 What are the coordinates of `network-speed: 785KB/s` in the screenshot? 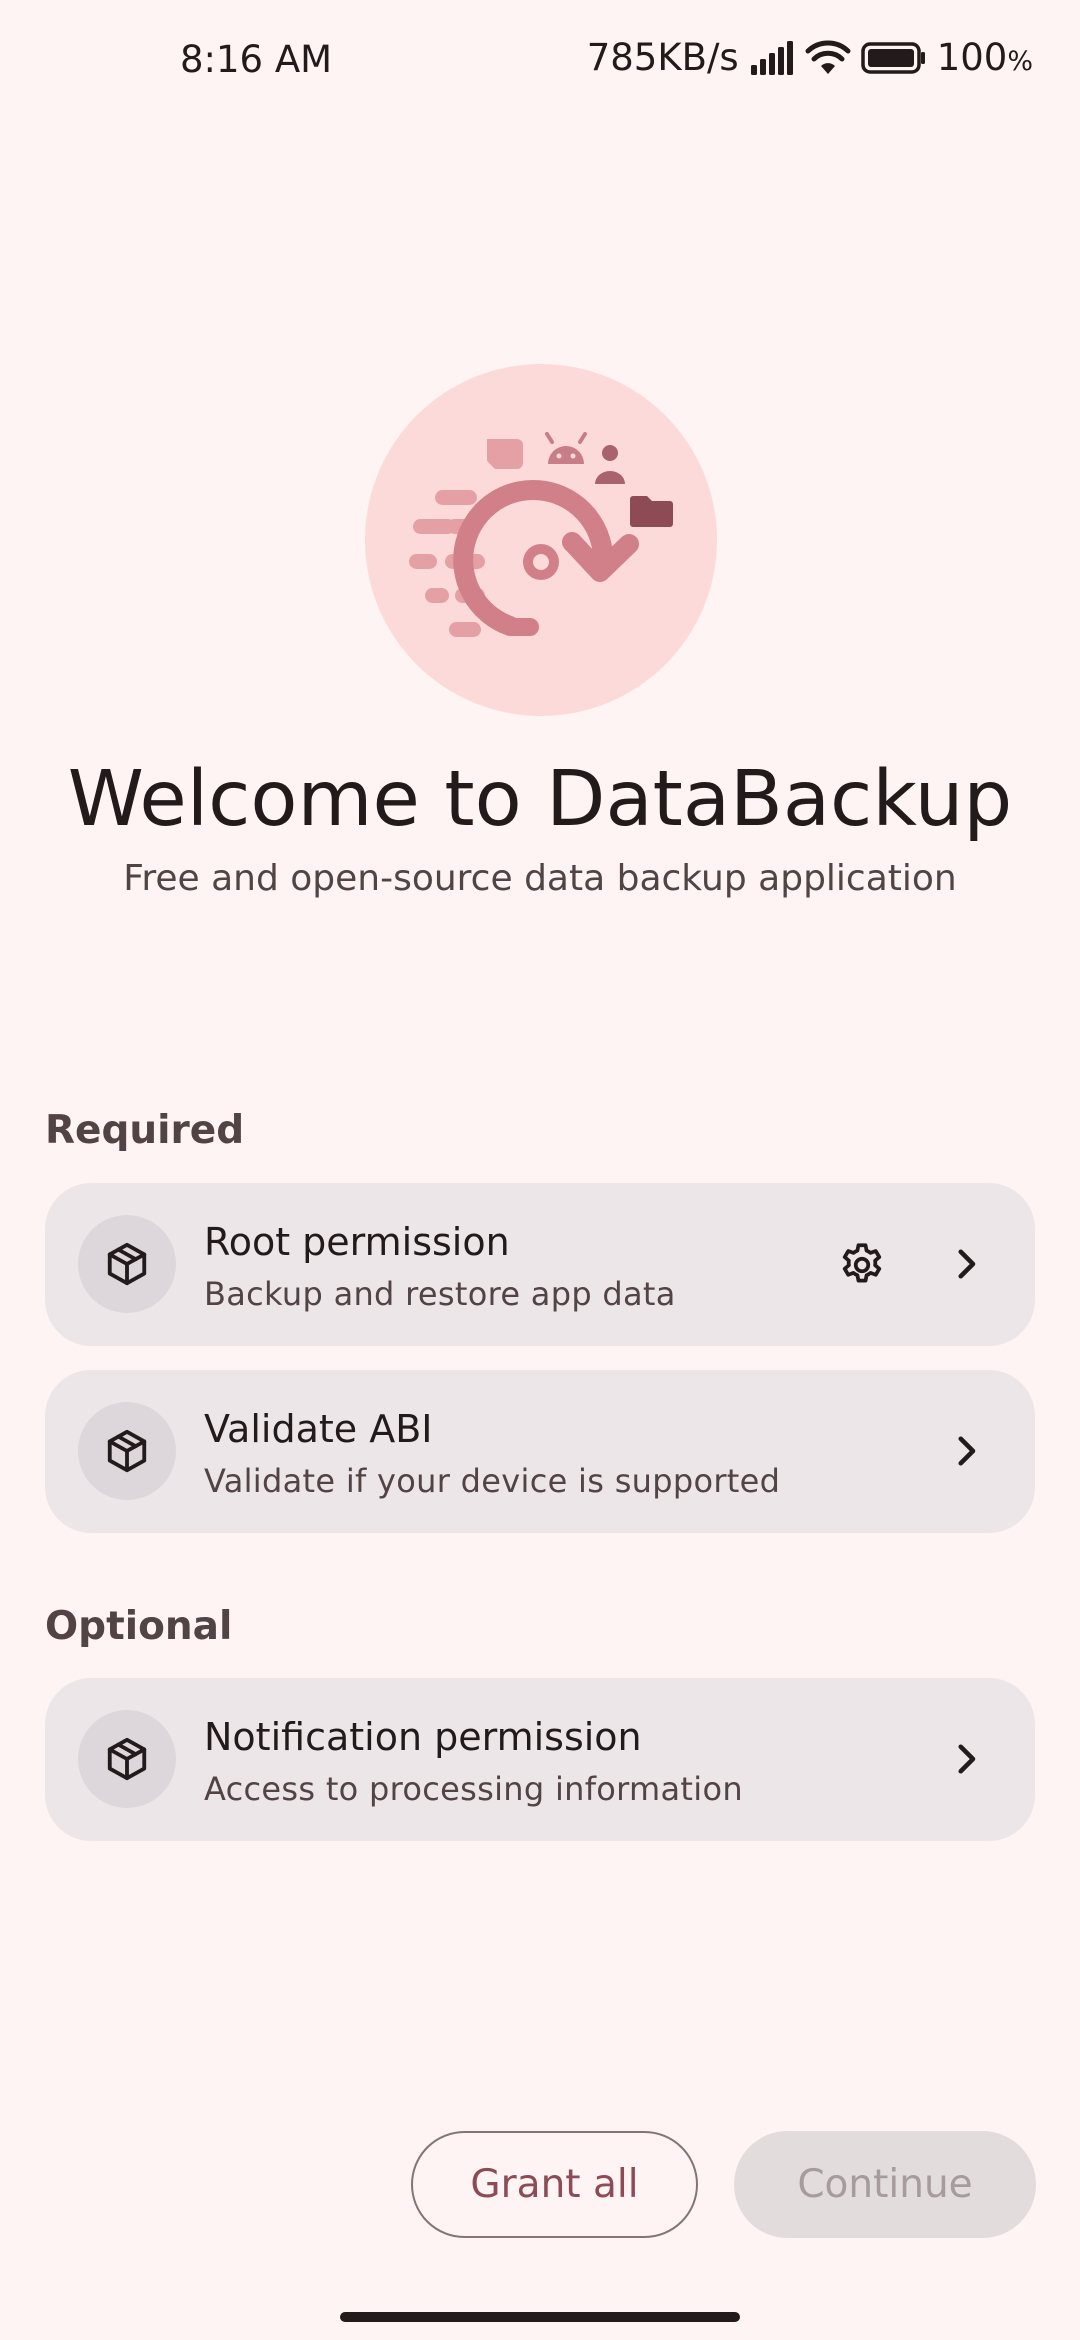 It's located at (662, 57).